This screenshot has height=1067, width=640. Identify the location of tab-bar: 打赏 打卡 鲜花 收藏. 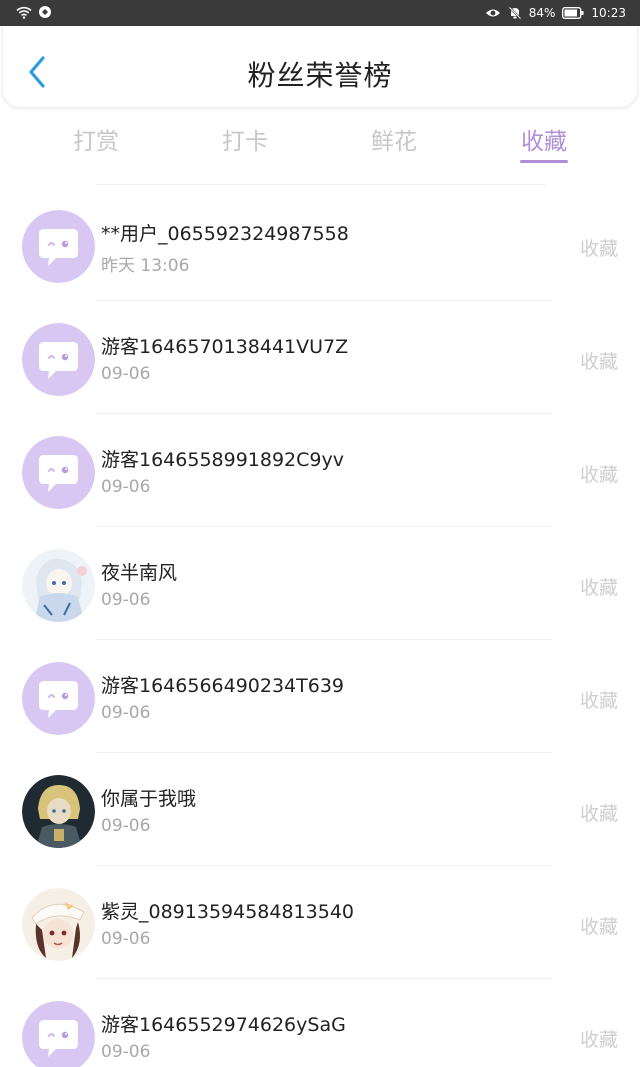
(320, 140).